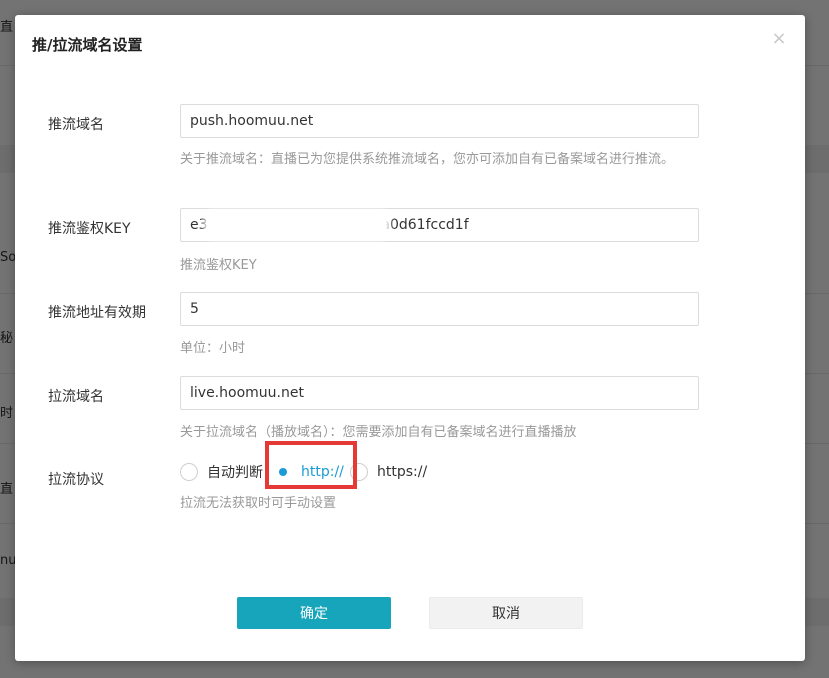  What do you see at coordinates (87, 45) in the screenshot?
I see `dialog-title: 推/拉流域名设置` at bounding box center [87, 45].